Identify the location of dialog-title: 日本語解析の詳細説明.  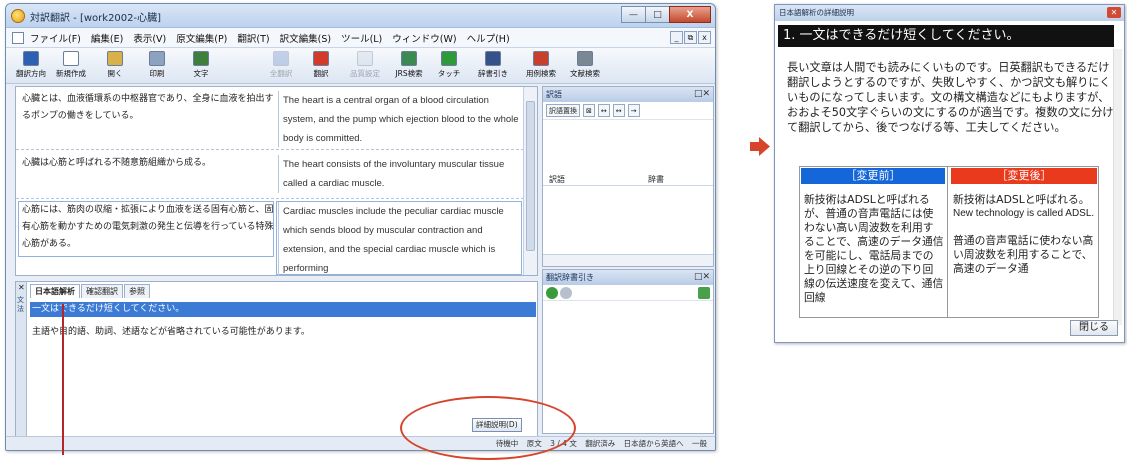
(816, 12).